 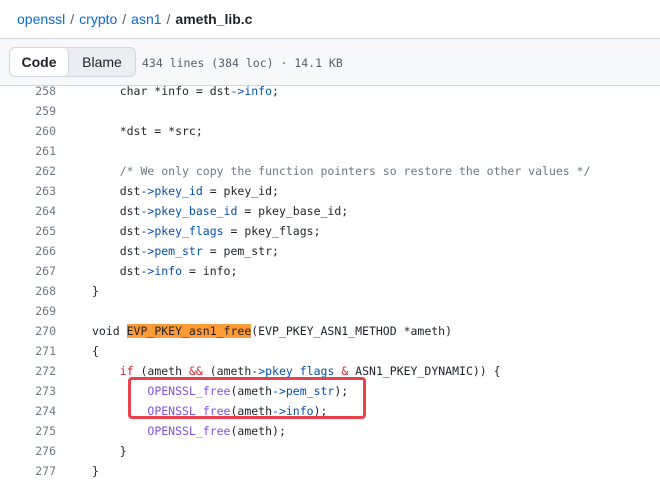 I want to click on breadcrumb-current-file: ameth_lib.c, so click(x=214, y=19).